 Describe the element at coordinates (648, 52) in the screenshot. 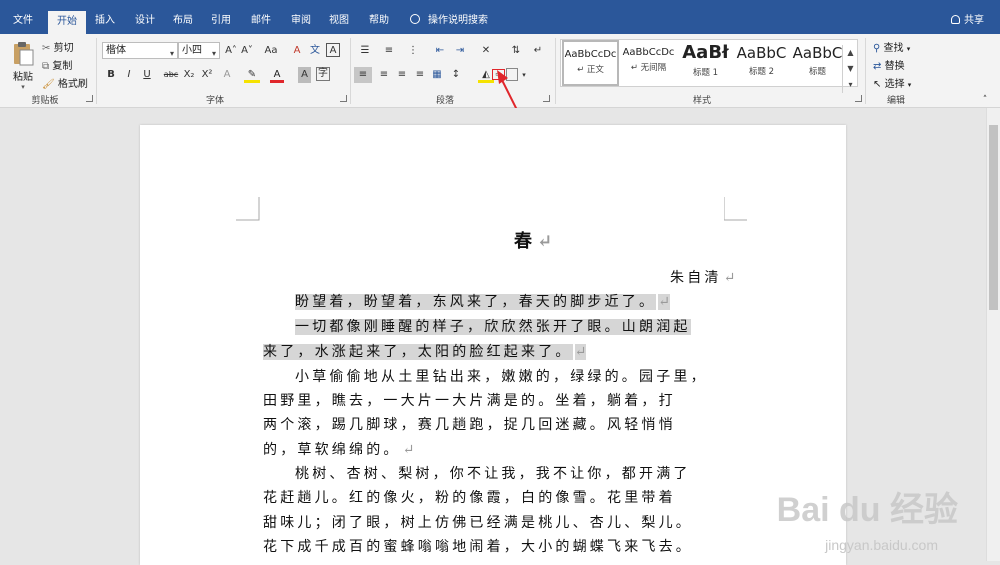

I see `style-preview: AaBbCcDc` at that location.